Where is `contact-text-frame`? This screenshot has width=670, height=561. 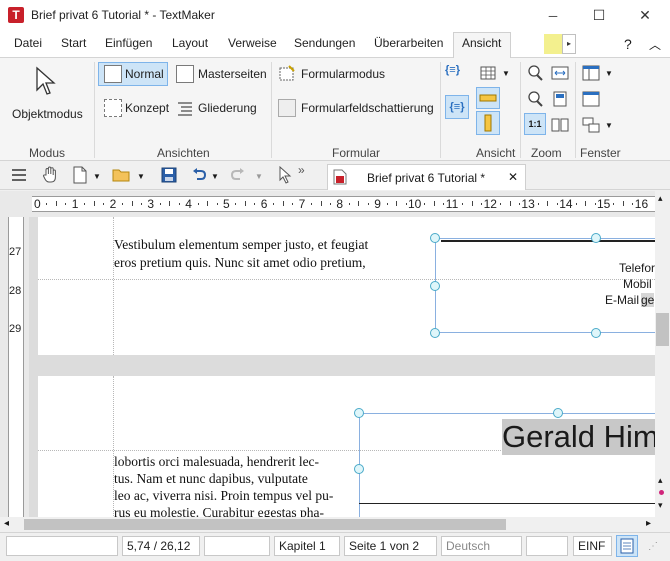
contact-text-frame is located at coordinates (545, 285).